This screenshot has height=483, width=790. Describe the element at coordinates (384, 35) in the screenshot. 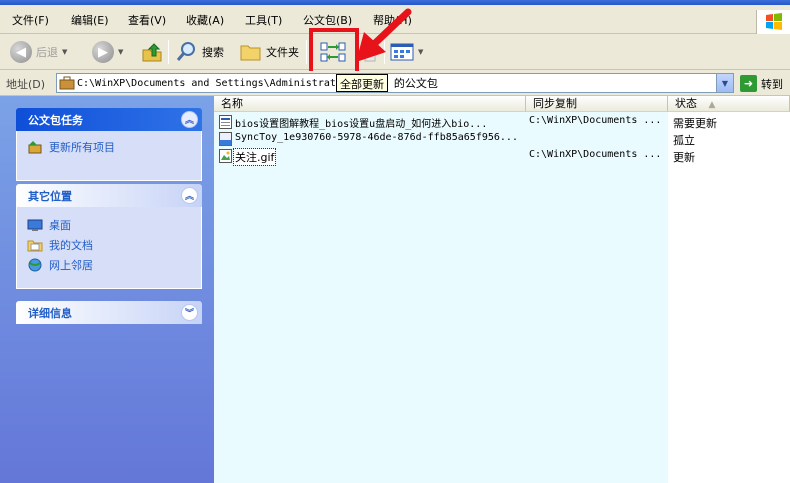

I see `annotation-arrow` at that location.